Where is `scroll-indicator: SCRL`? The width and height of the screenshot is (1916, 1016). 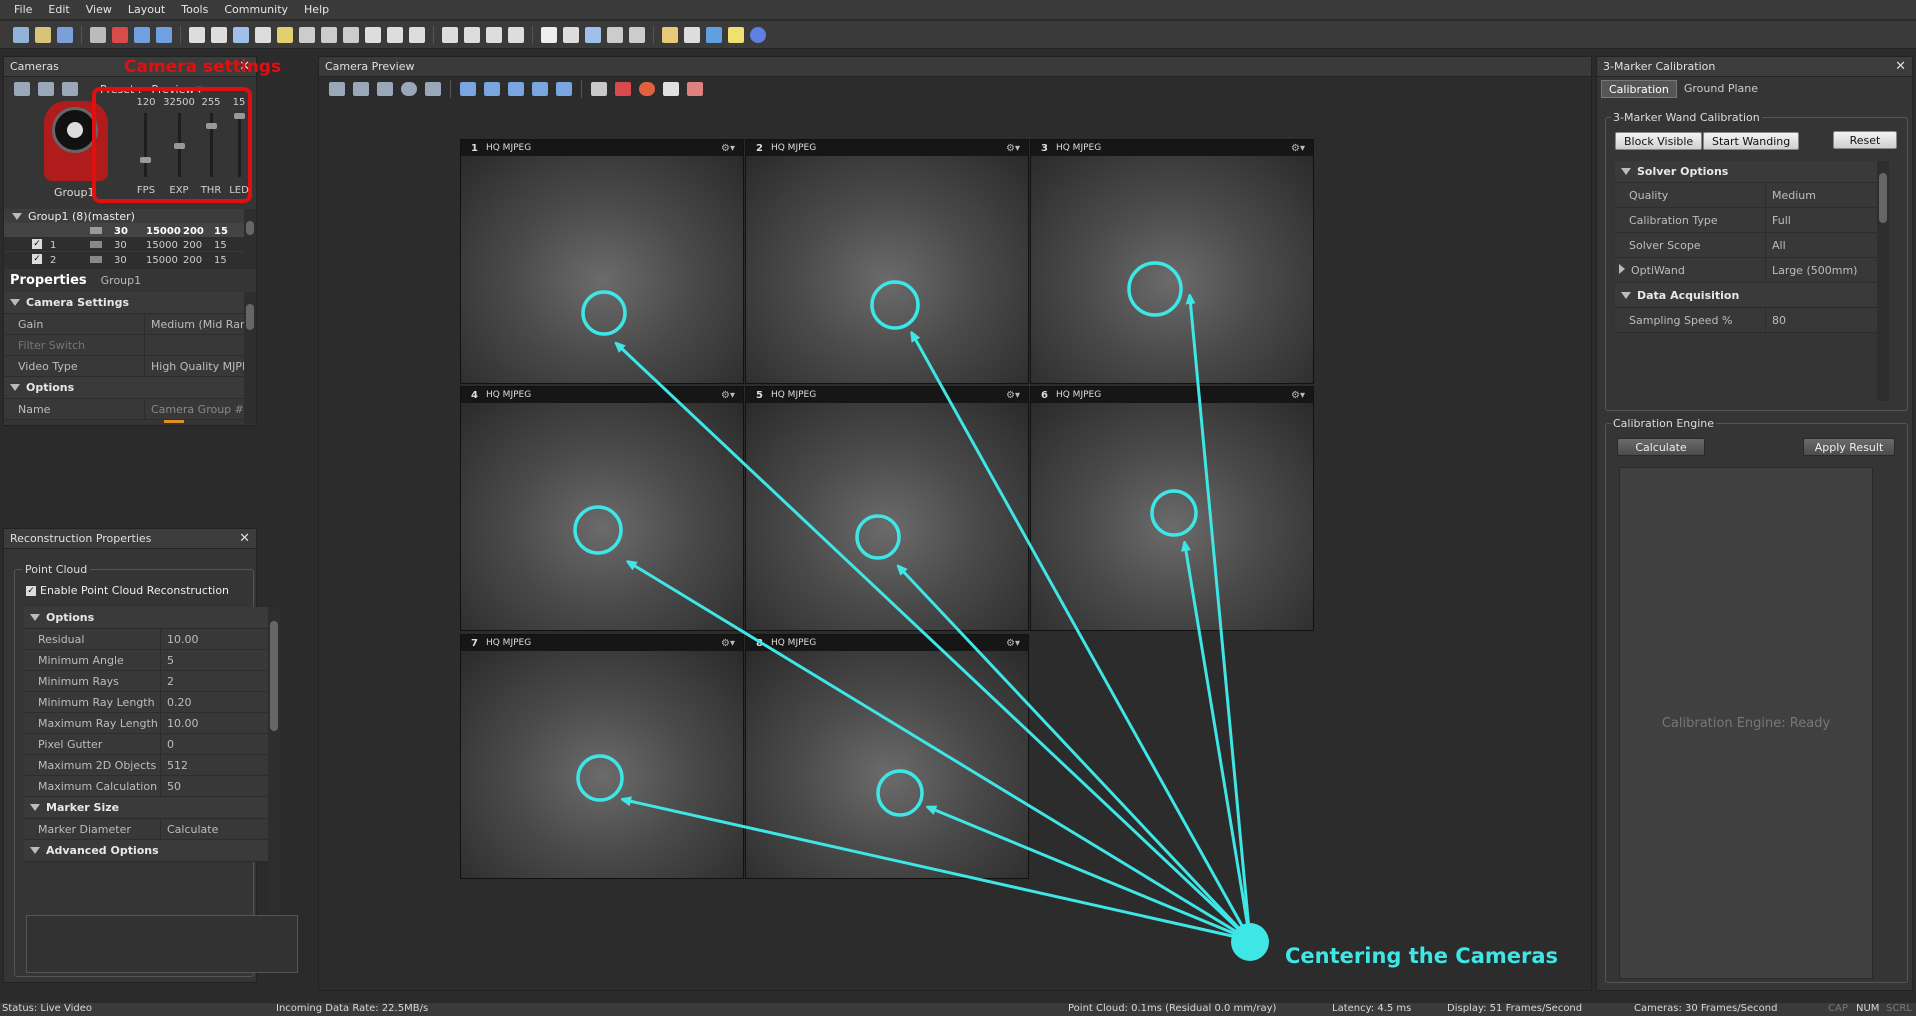 scroll-indicator: SCRL is located at coordinates (1899, 1008).